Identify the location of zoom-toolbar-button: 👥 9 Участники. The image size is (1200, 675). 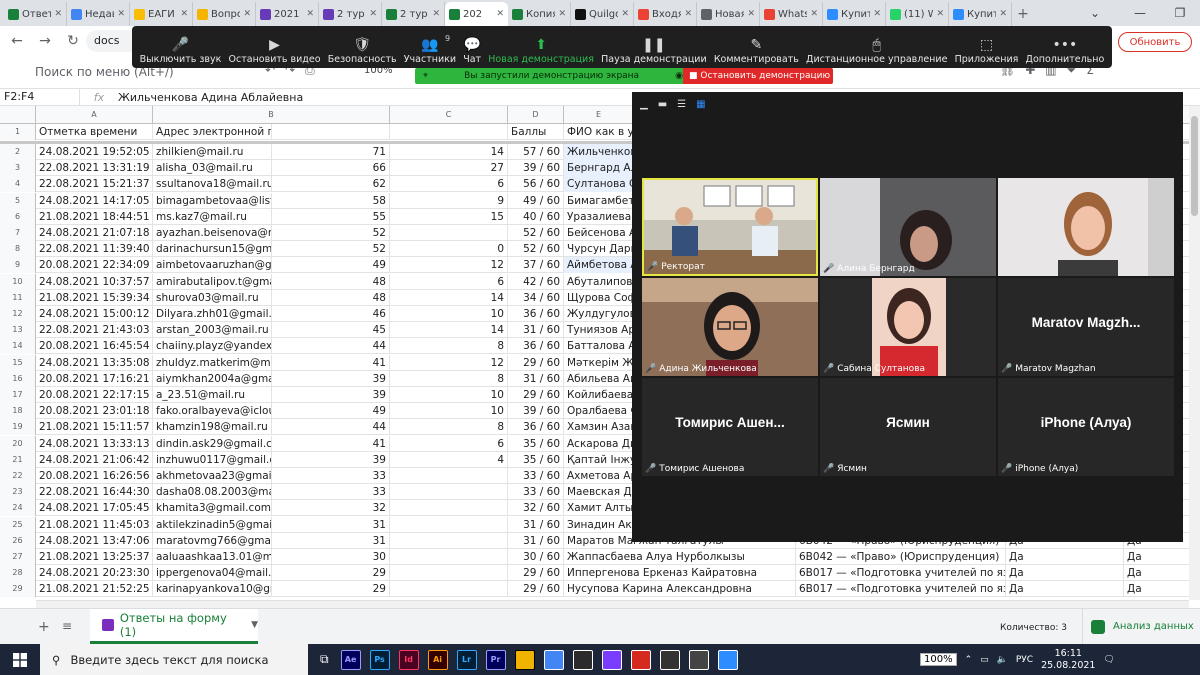
(430, 49).